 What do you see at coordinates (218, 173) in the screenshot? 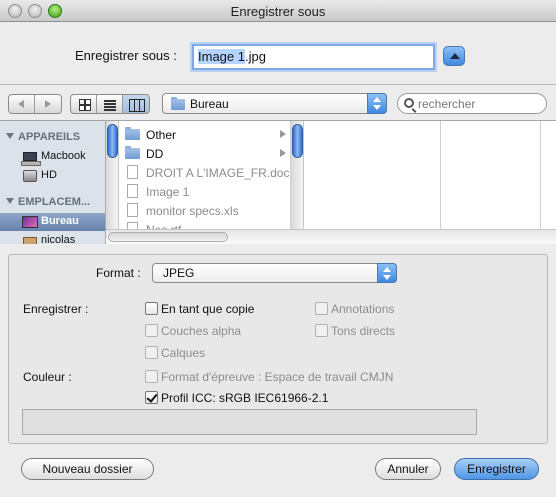
I see `file-name: DROIT A L'IMAGE_FR.doc` at bounding box center [218, 173].